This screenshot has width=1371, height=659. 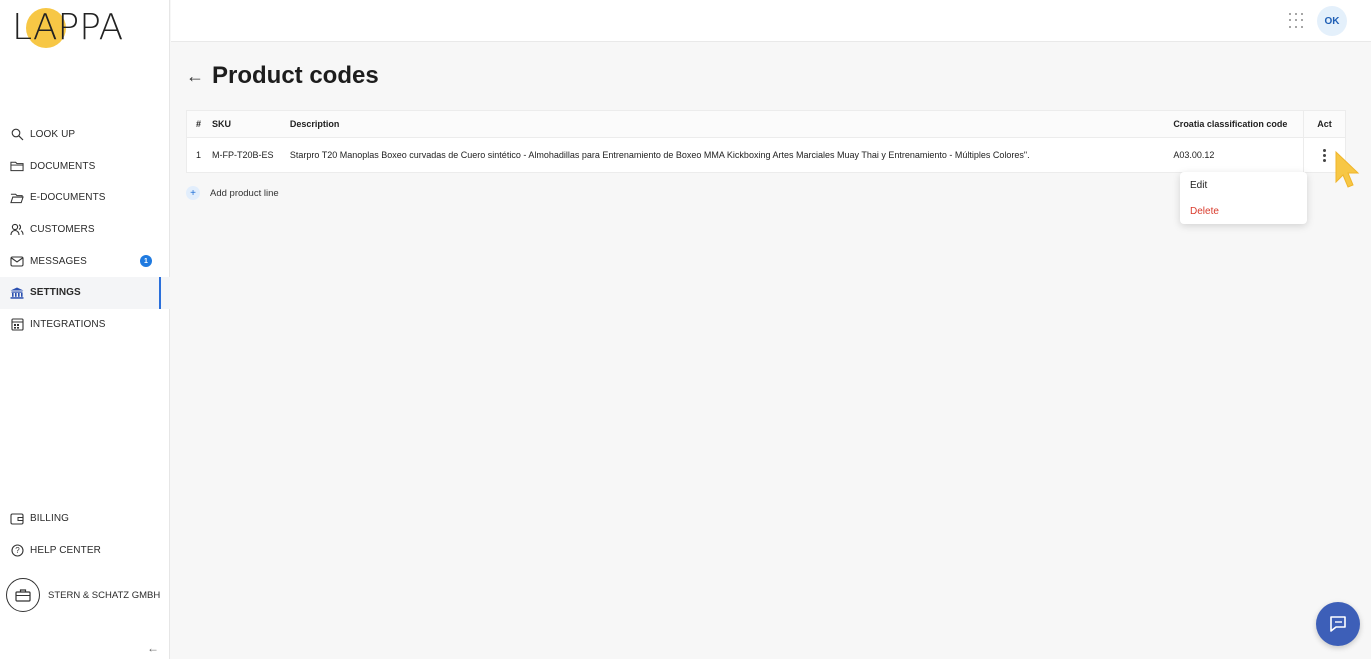 I want to click on add-product-line-button: + Add product line, so click(x=232, y=193).